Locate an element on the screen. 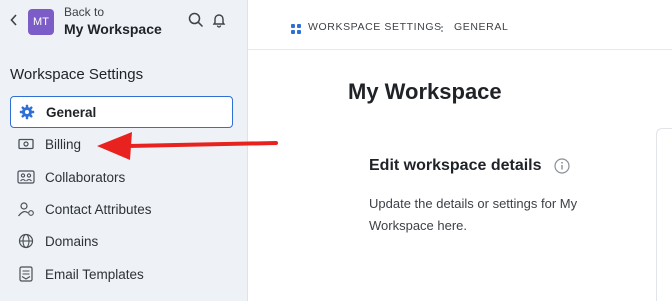 This screenshot has width=672, height=301. gear-icon is located at coordinates (27, 112).